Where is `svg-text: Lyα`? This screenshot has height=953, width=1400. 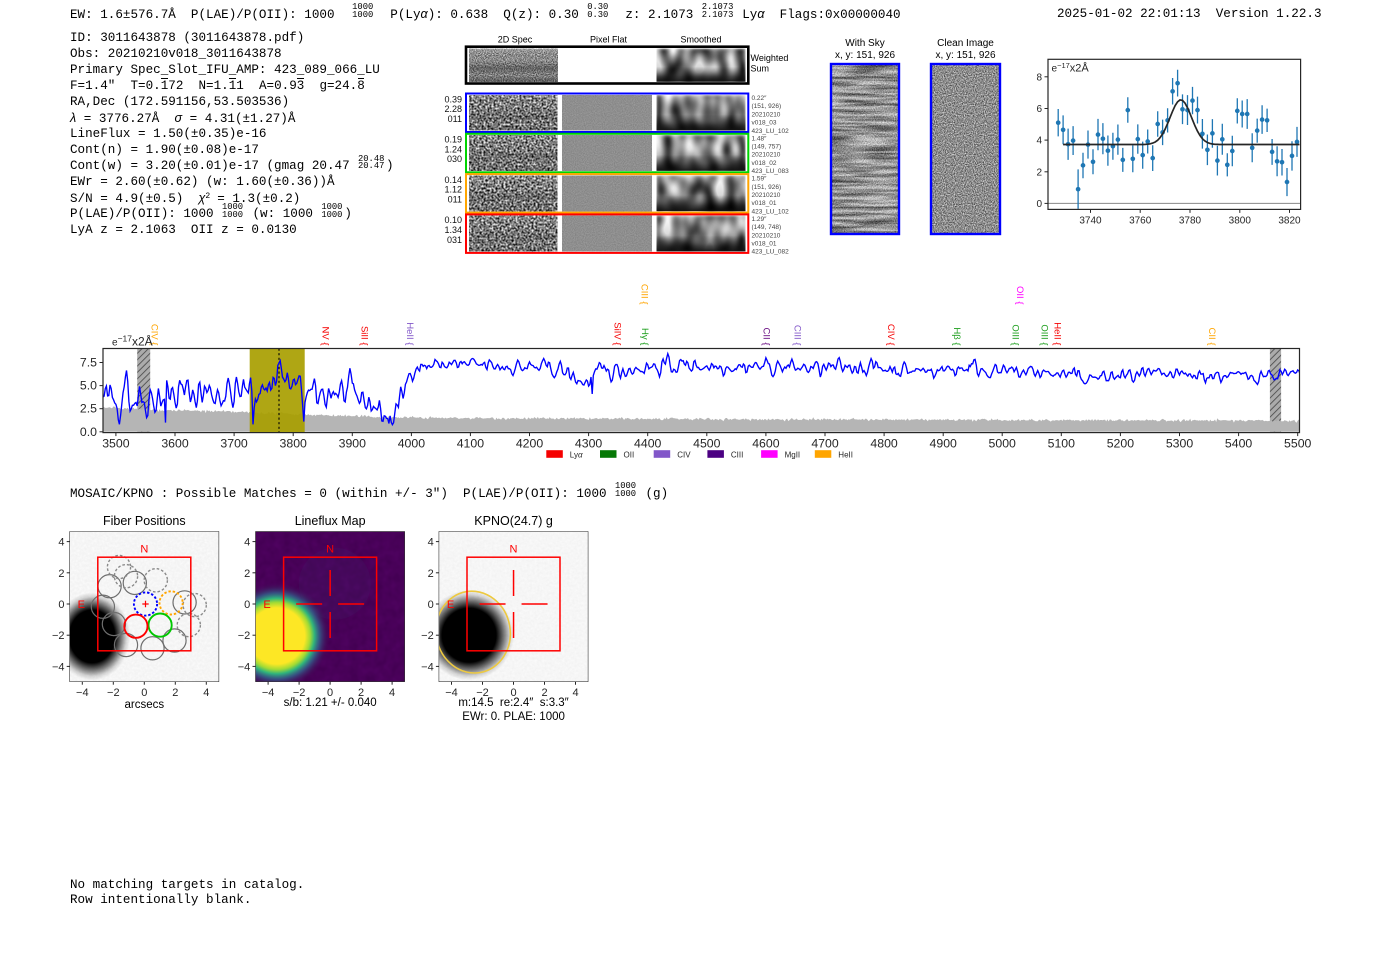
svg-text: Lyα is located at coordinates (576, 455).